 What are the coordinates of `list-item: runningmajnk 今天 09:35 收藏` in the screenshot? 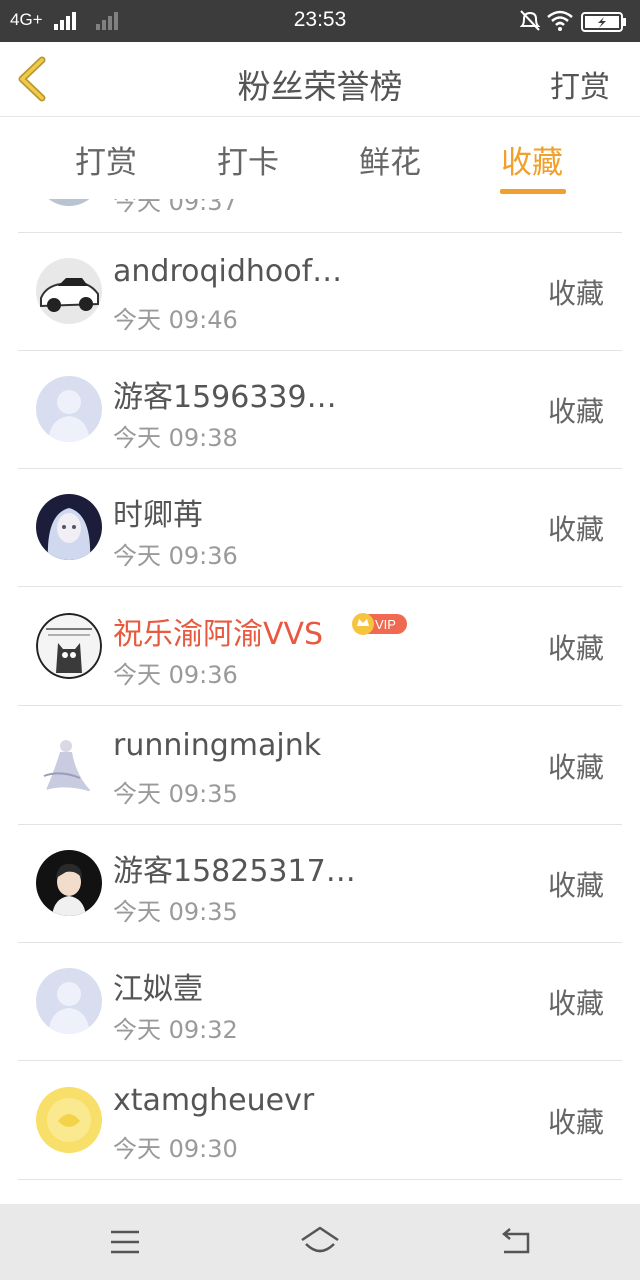 It's located at (320, 765).